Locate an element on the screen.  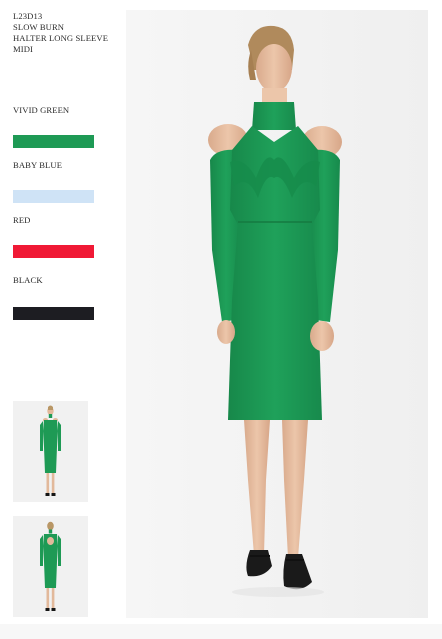
swatch-red is located at coordinates (53, 251).